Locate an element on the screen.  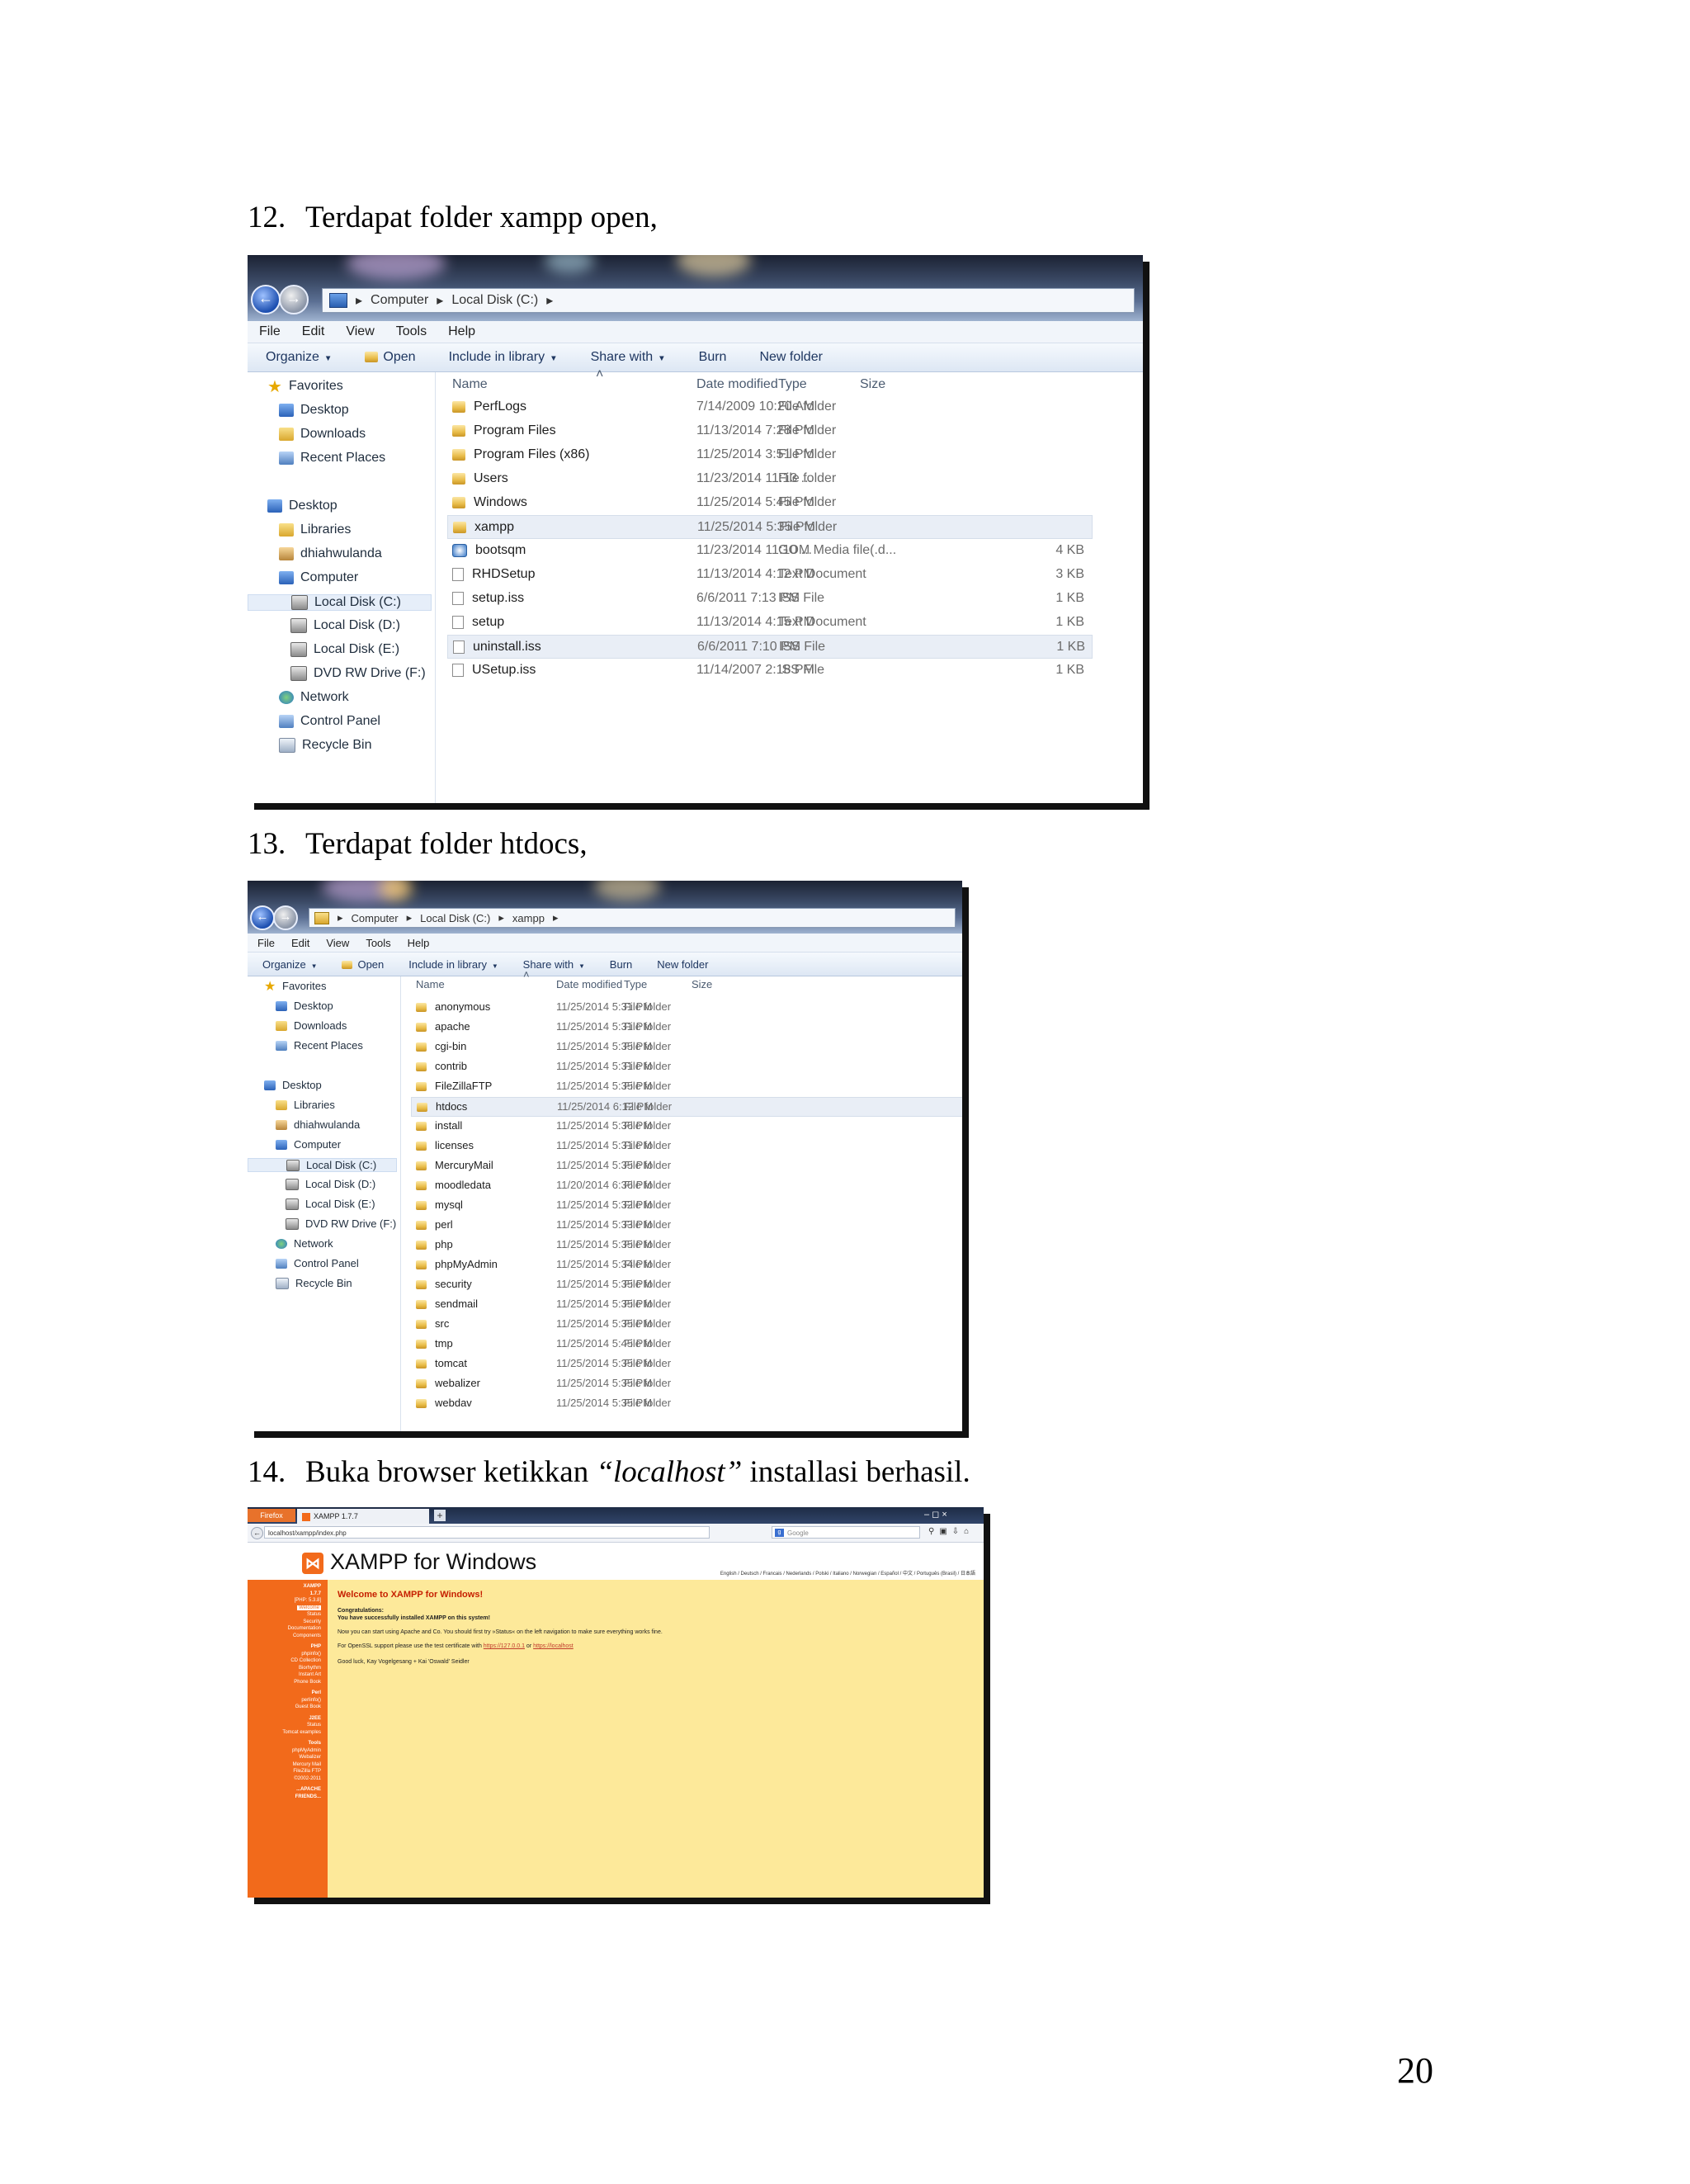
sidebar-item-php-5-3-8: [PHP: 5.3.8] is located at coordinates (308, 1600).